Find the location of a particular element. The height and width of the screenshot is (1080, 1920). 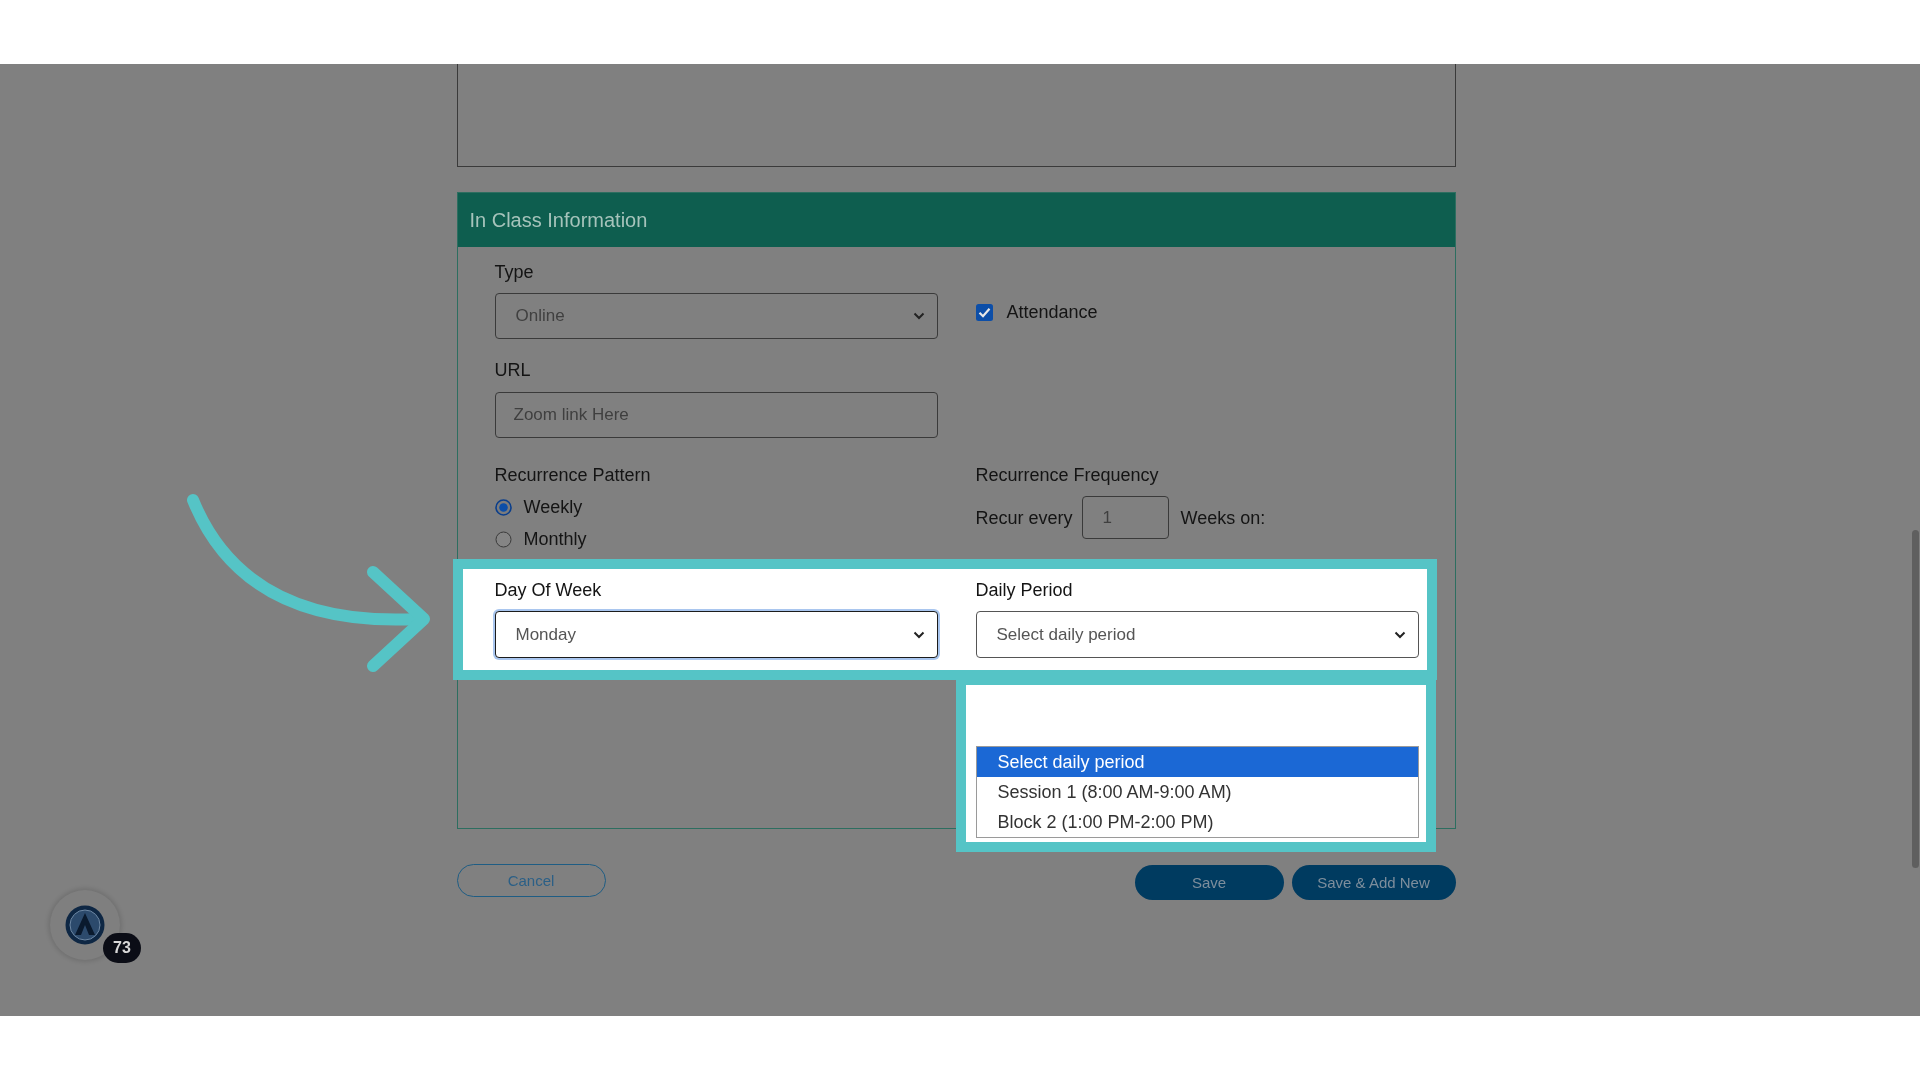

save-and-add-button: Save & Add New is located at coordinates (1373, 882).